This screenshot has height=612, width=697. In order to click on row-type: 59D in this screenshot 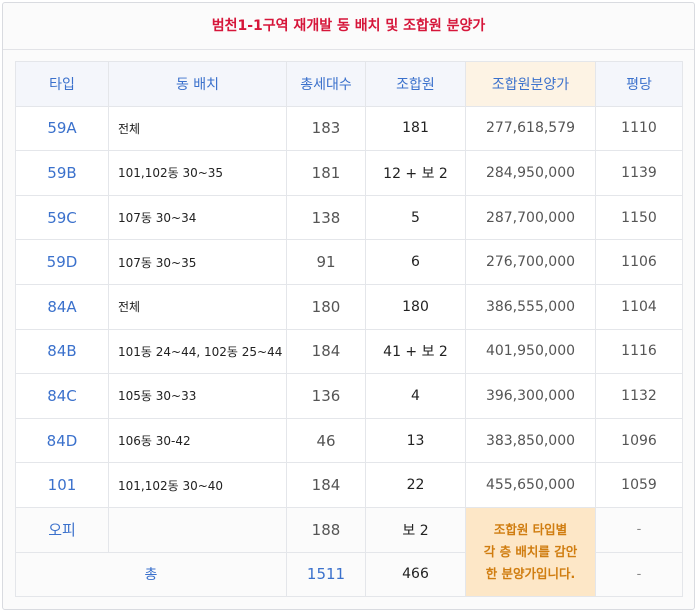, I will do `click(62, 262)`.